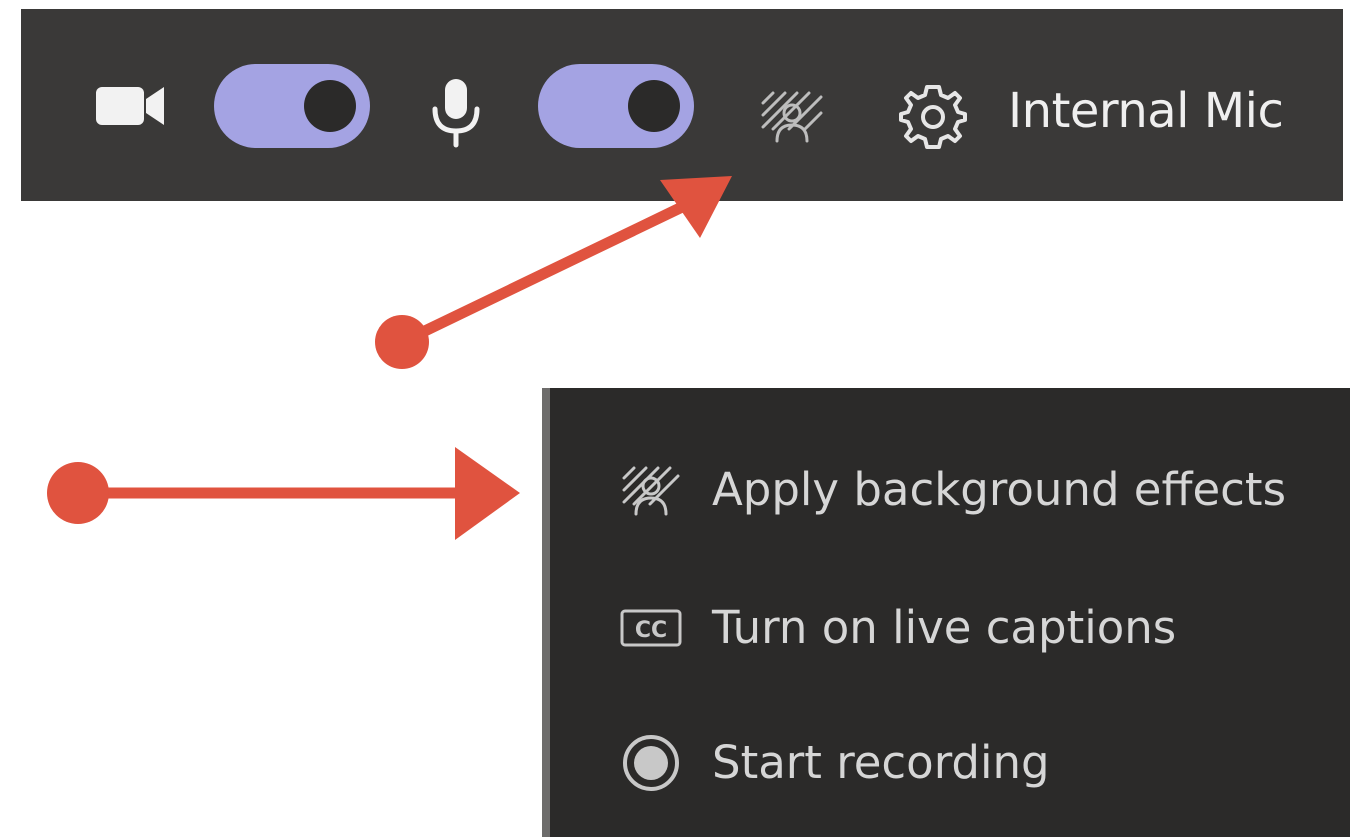 Image resolution: width=1350 pixels, height=837 pixels. What do you see at coordinates (654, 106) in the screenshot?
I see `microphone-toggle-knob` at bounding box center [654, 106].